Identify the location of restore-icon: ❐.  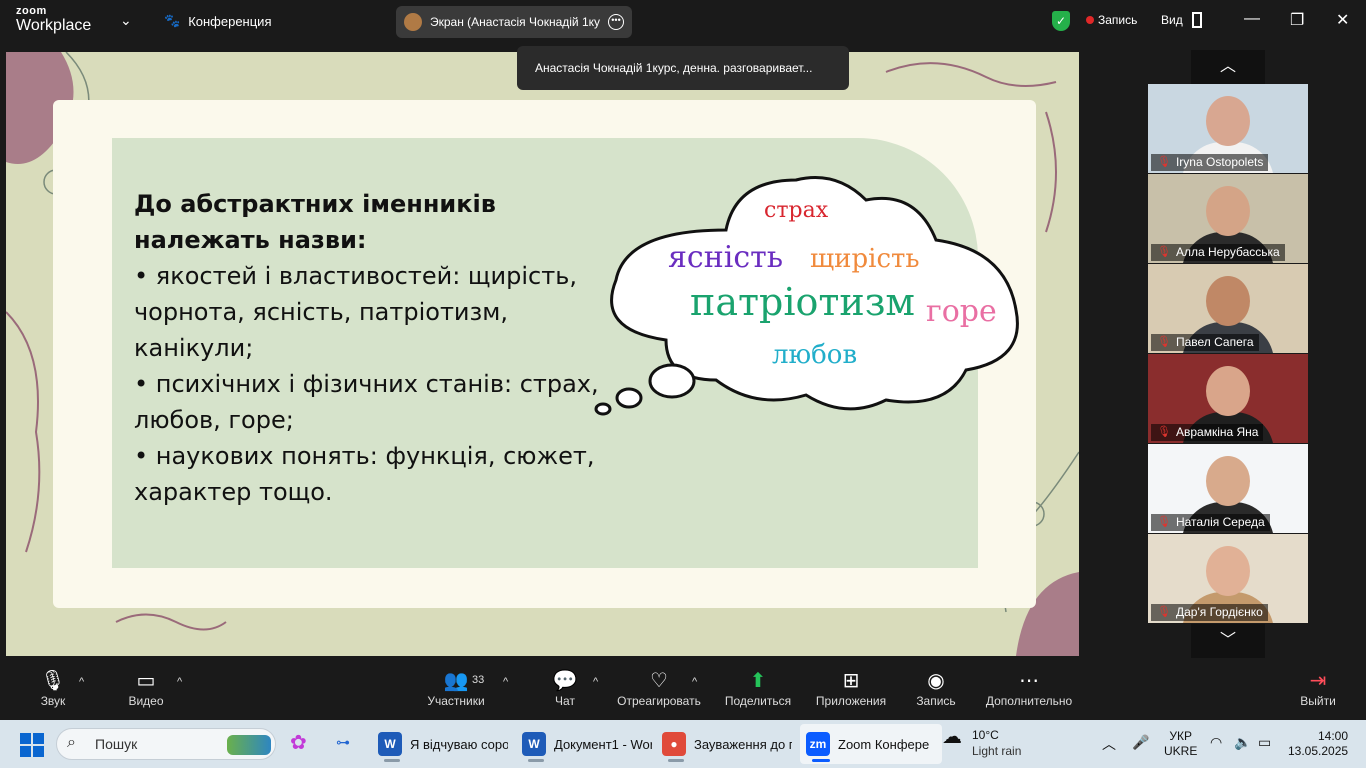
(1297, 20).